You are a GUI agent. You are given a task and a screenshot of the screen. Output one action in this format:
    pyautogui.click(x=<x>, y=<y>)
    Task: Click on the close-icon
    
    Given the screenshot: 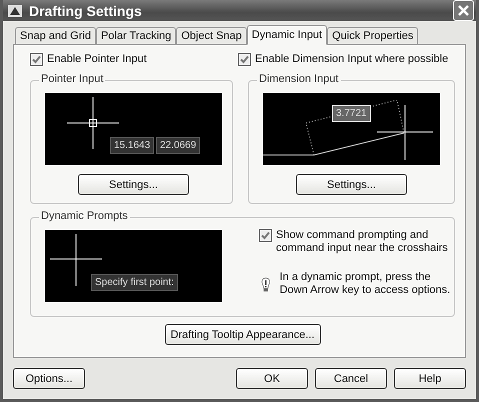 What is the action you would take?
    pyautogui.click(x=463, y=10)
    